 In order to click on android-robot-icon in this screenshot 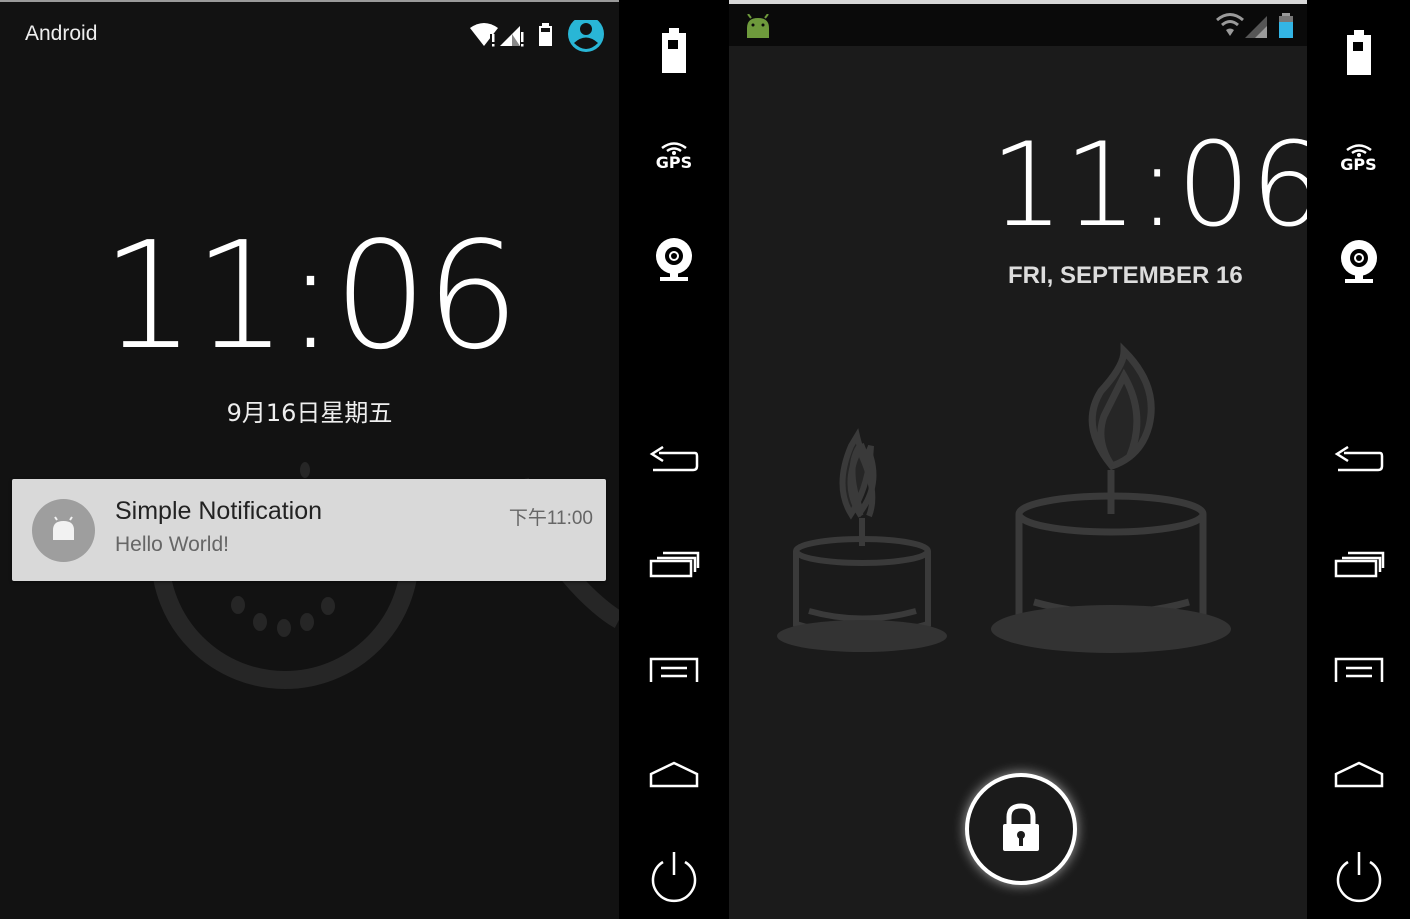, I will do `click(63, 528)`.